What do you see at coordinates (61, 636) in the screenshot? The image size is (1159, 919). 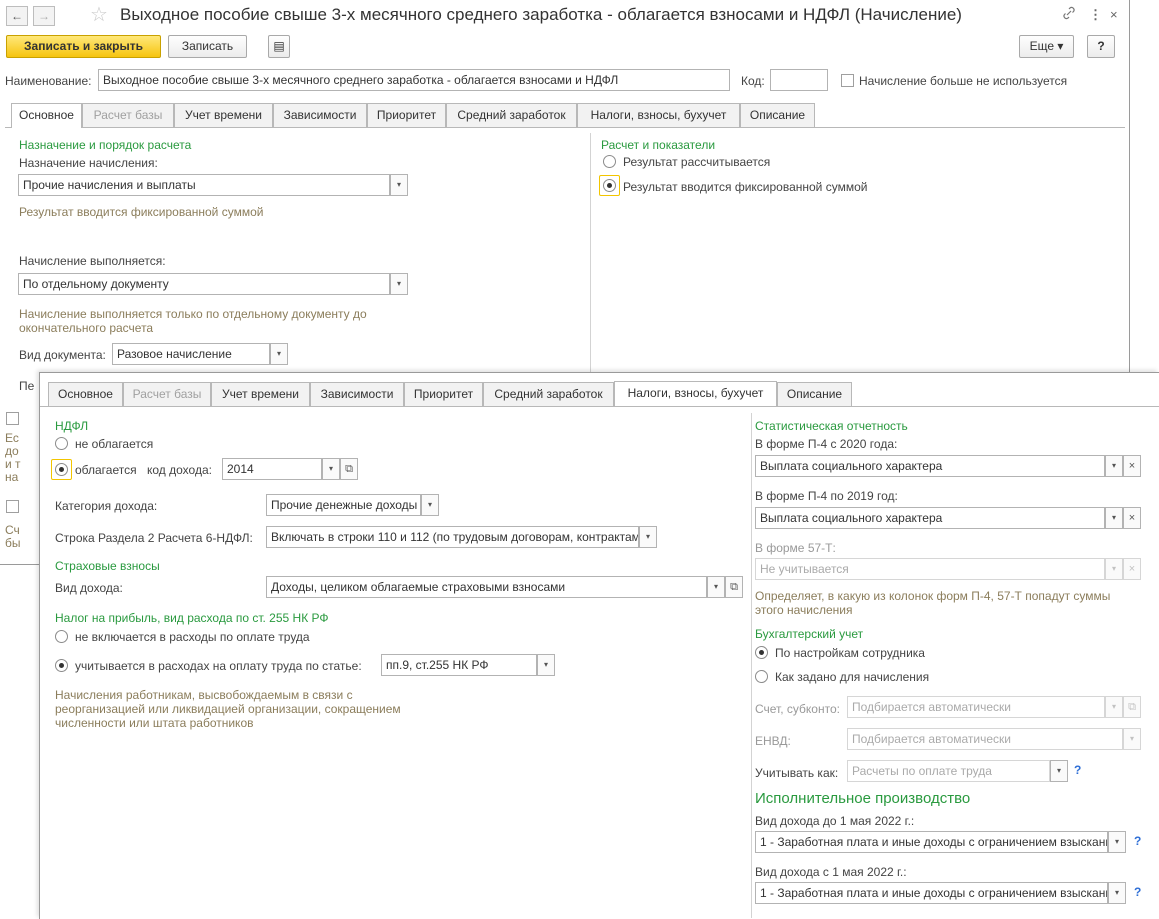 I see `radio-profit-excluded` at bounding box center [61, 636].